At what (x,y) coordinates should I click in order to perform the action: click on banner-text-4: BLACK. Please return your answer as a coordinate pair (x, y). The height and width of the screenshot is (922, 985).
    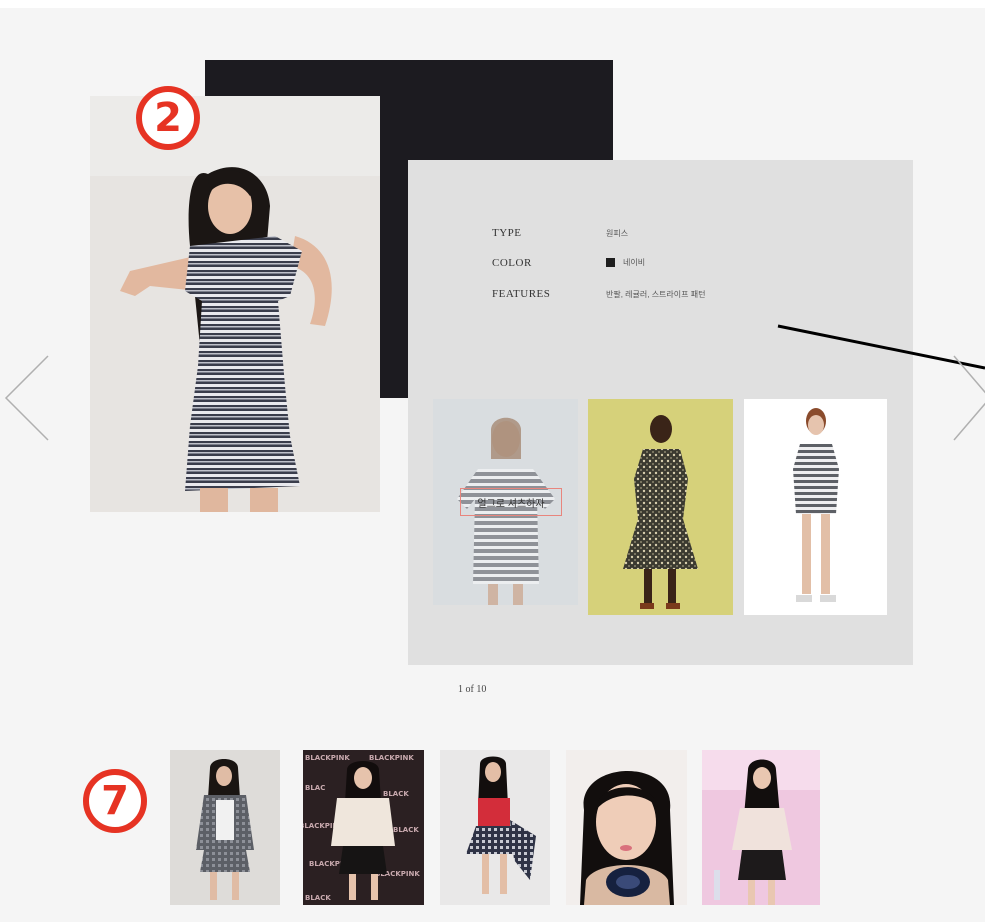
    Looking at the image, I should click on (396, 794).